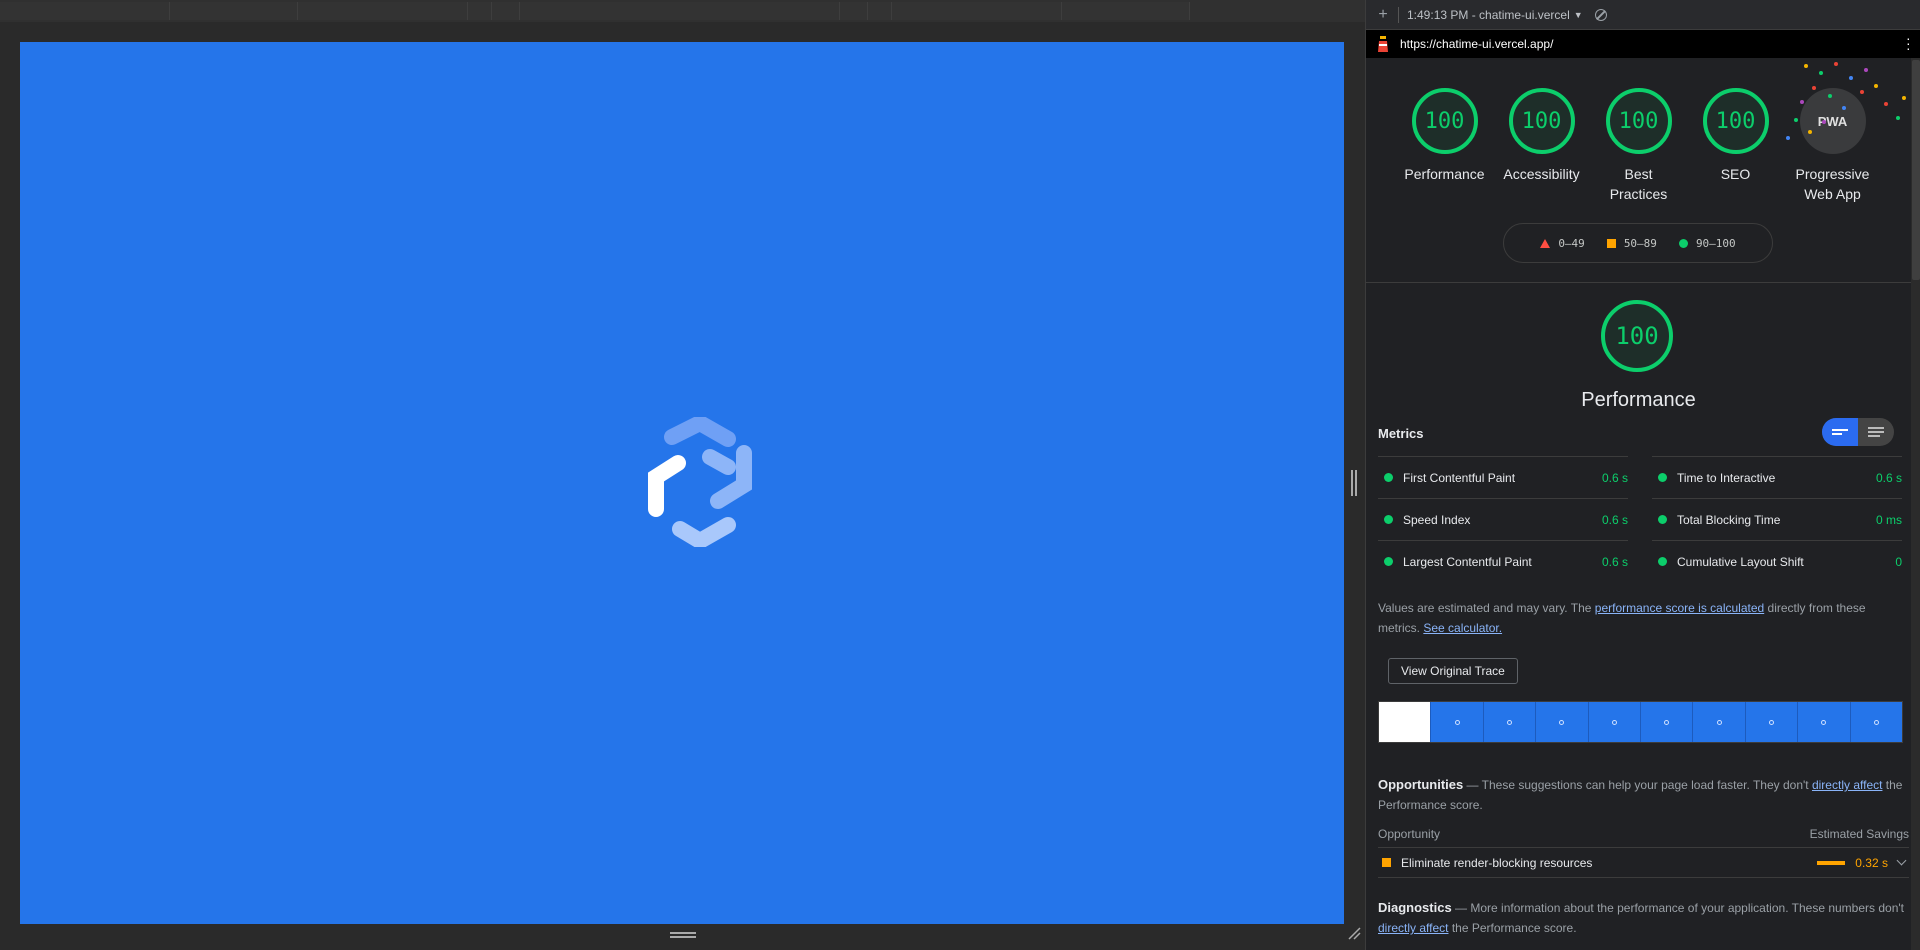  I want to click on category-label: Accessibility, so click(1541, 174).